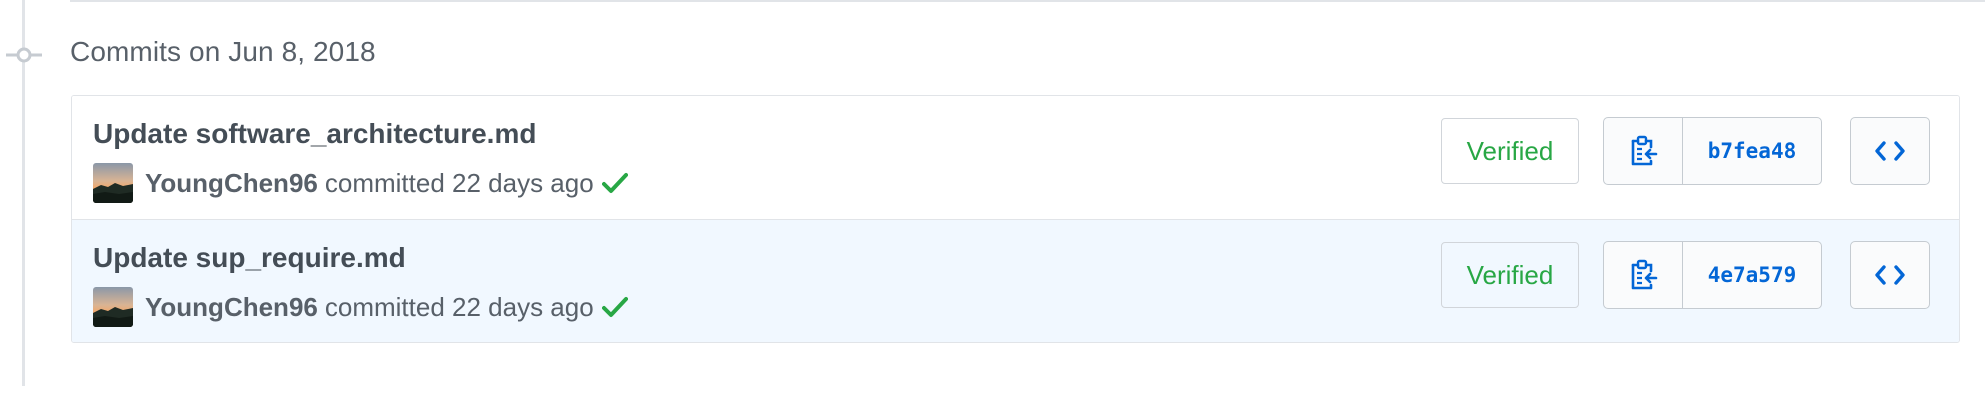 The height and width of the screenshot is (414, 1985). I want to click on commit-sha-link: b7fea48, so click(1752, 151).